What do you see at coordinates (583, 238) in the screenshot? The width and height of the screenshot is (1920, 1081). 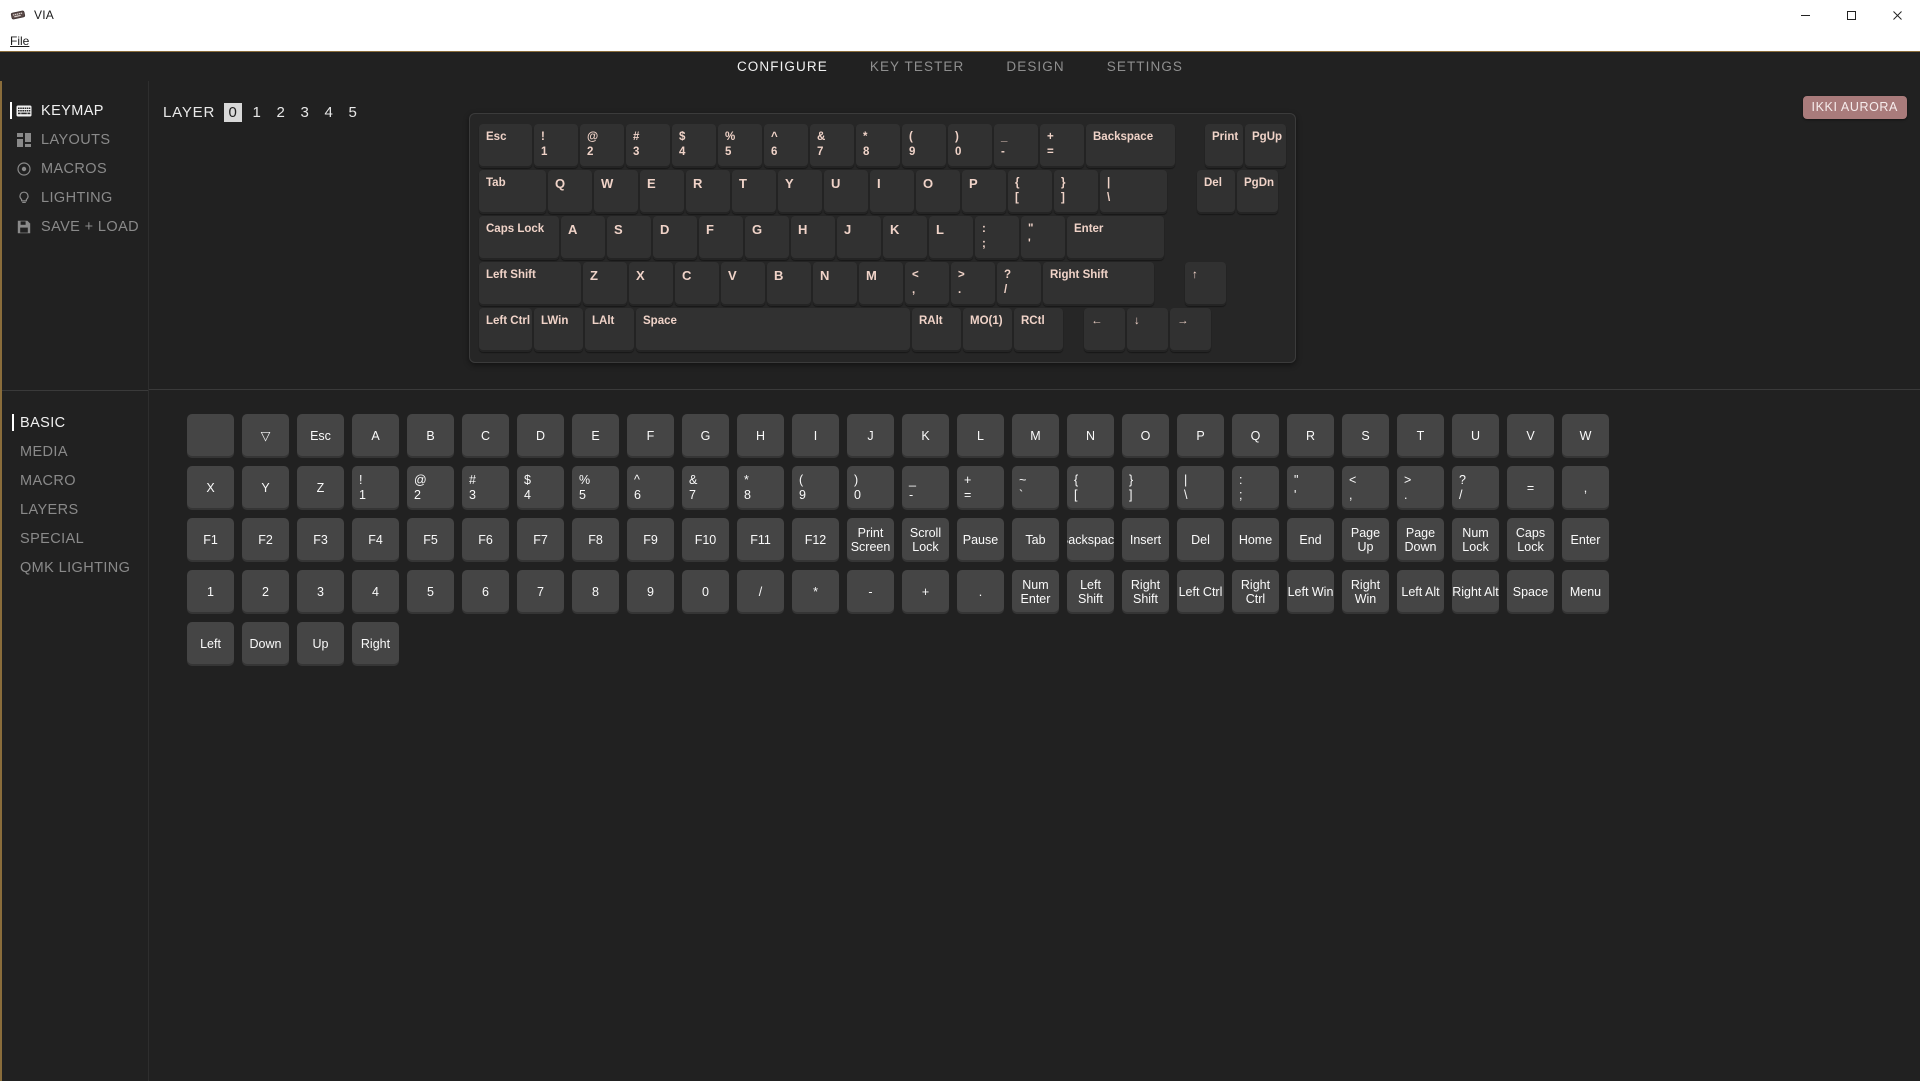 I see `keyboard-key: A` at bounding box center [583, 238].